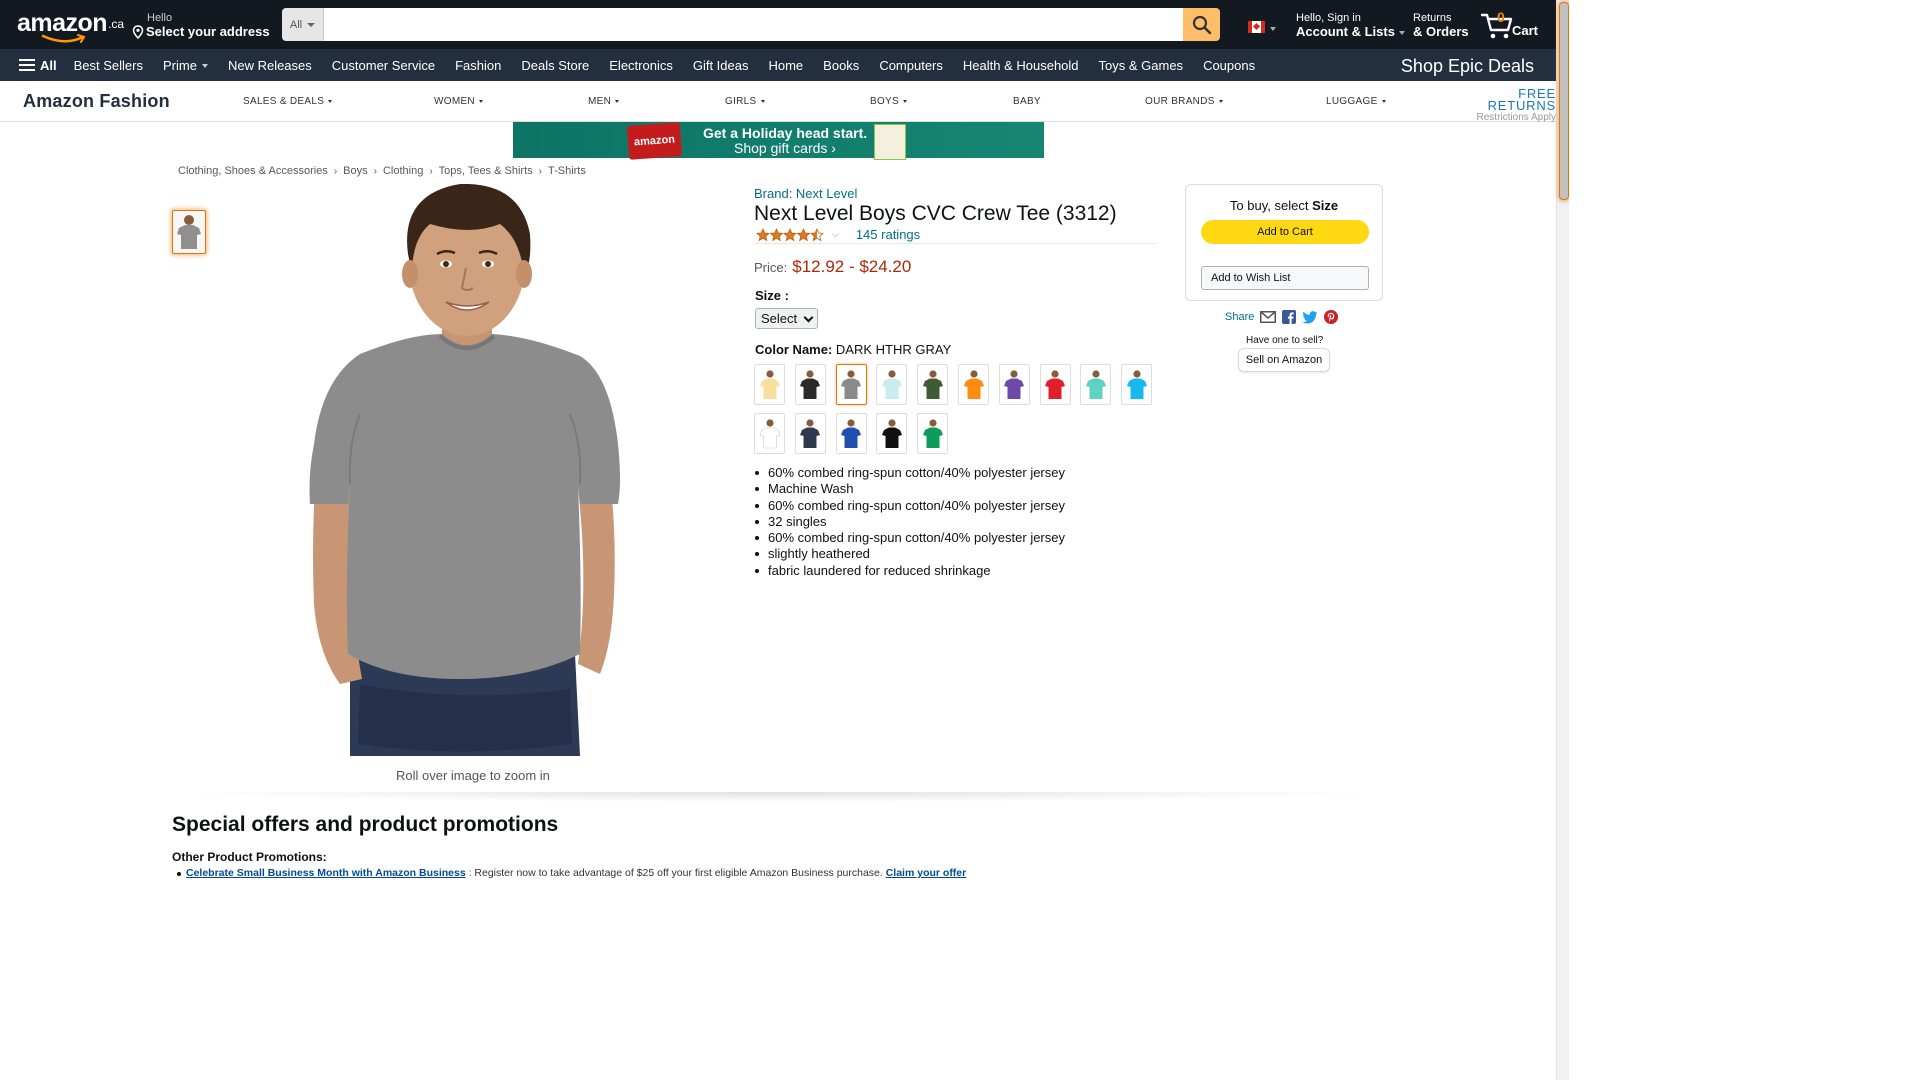  Describe the element at coordinates (486, 171) in the screenshot. I see `breadcrumb-item: Tops, Tees & Shirts` at that location.